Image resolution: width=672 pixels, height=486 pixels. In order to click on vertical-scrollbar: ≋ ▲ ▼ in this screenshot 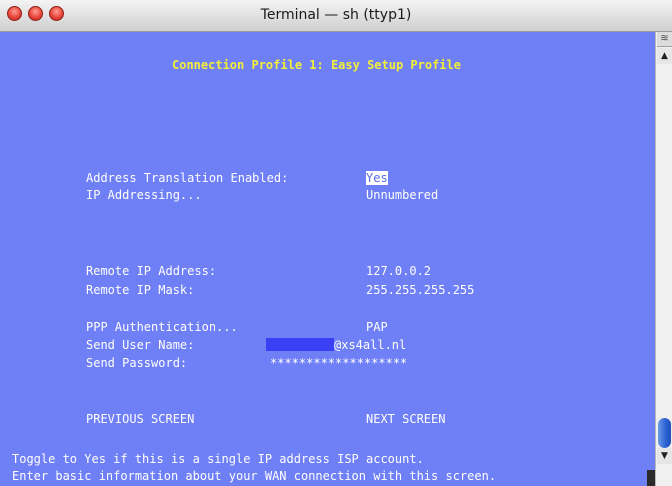, I will do `click(663, 259)`.